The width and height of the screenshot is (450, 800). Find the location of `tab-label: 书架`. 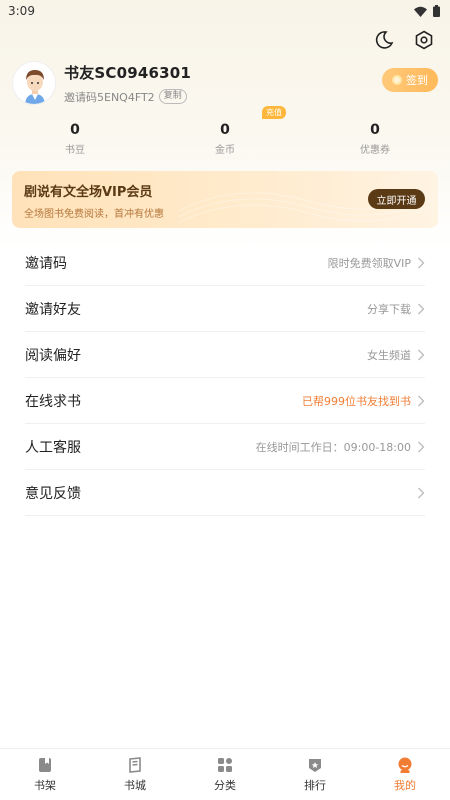

tab-label: 书架 is located at coordinates (45, 785).